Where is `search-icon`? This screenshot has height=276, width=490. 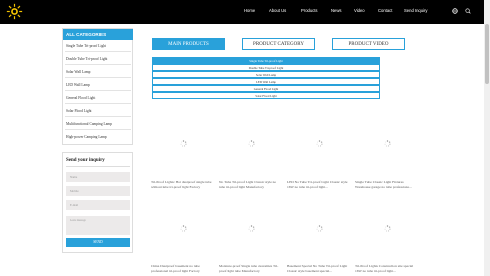
search-icon is located at coordinates (468, 11).